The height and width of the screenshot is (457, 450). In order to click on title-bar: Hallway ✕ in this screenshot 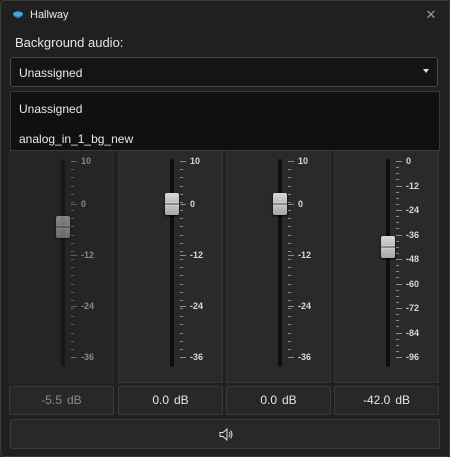, I will do `click(225, 16)`.